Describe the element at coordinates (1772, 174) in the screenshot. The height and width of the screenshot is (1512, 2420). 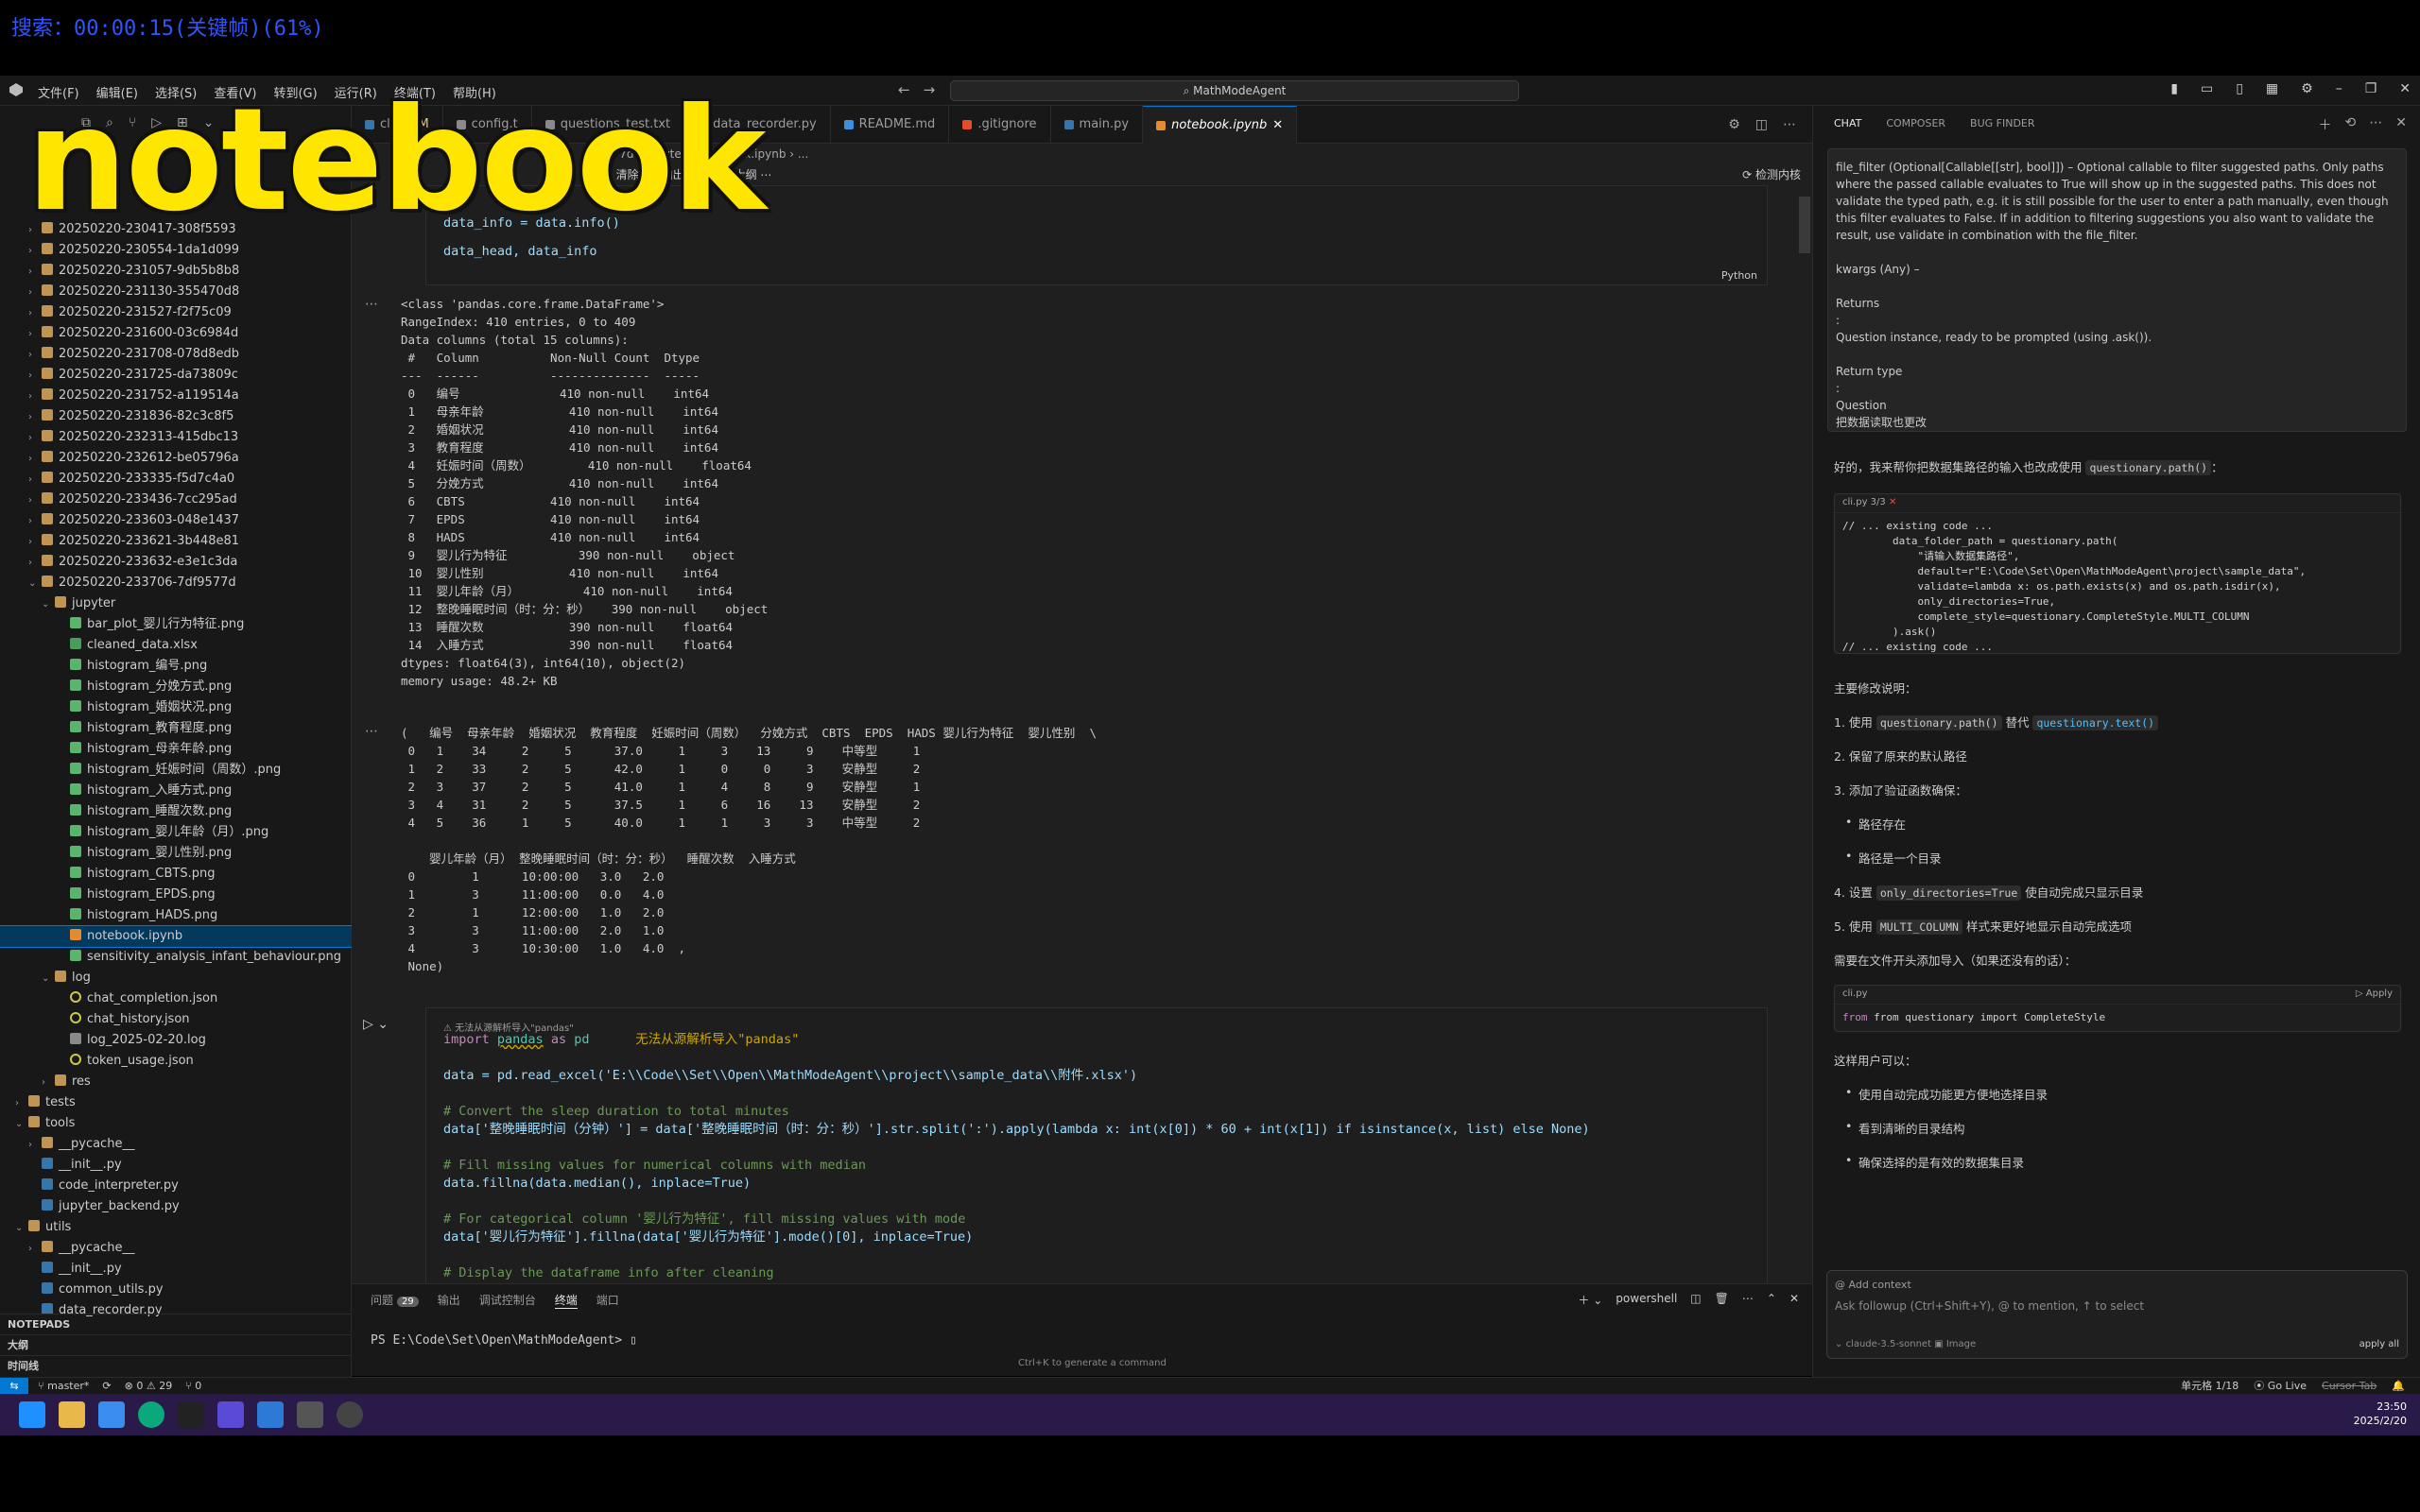
I see `detect-kernel-button: ⟳ 检测内核` at that location.